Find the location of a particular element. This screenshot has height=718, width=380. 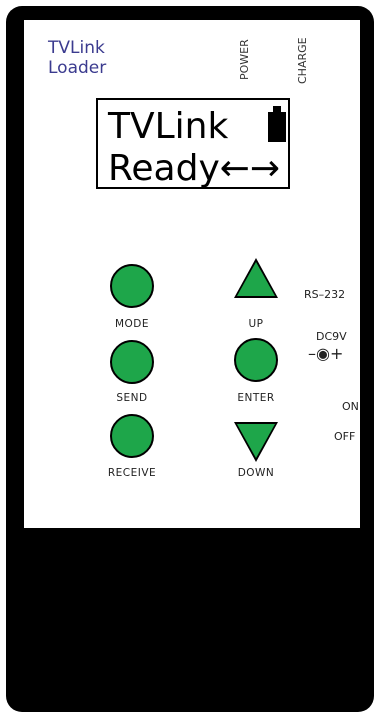

brand-line-2: Loader is located at coordinates (77, 68).